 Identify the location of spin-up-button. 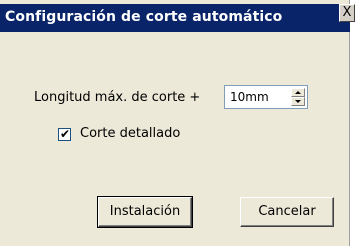
(298, 92).